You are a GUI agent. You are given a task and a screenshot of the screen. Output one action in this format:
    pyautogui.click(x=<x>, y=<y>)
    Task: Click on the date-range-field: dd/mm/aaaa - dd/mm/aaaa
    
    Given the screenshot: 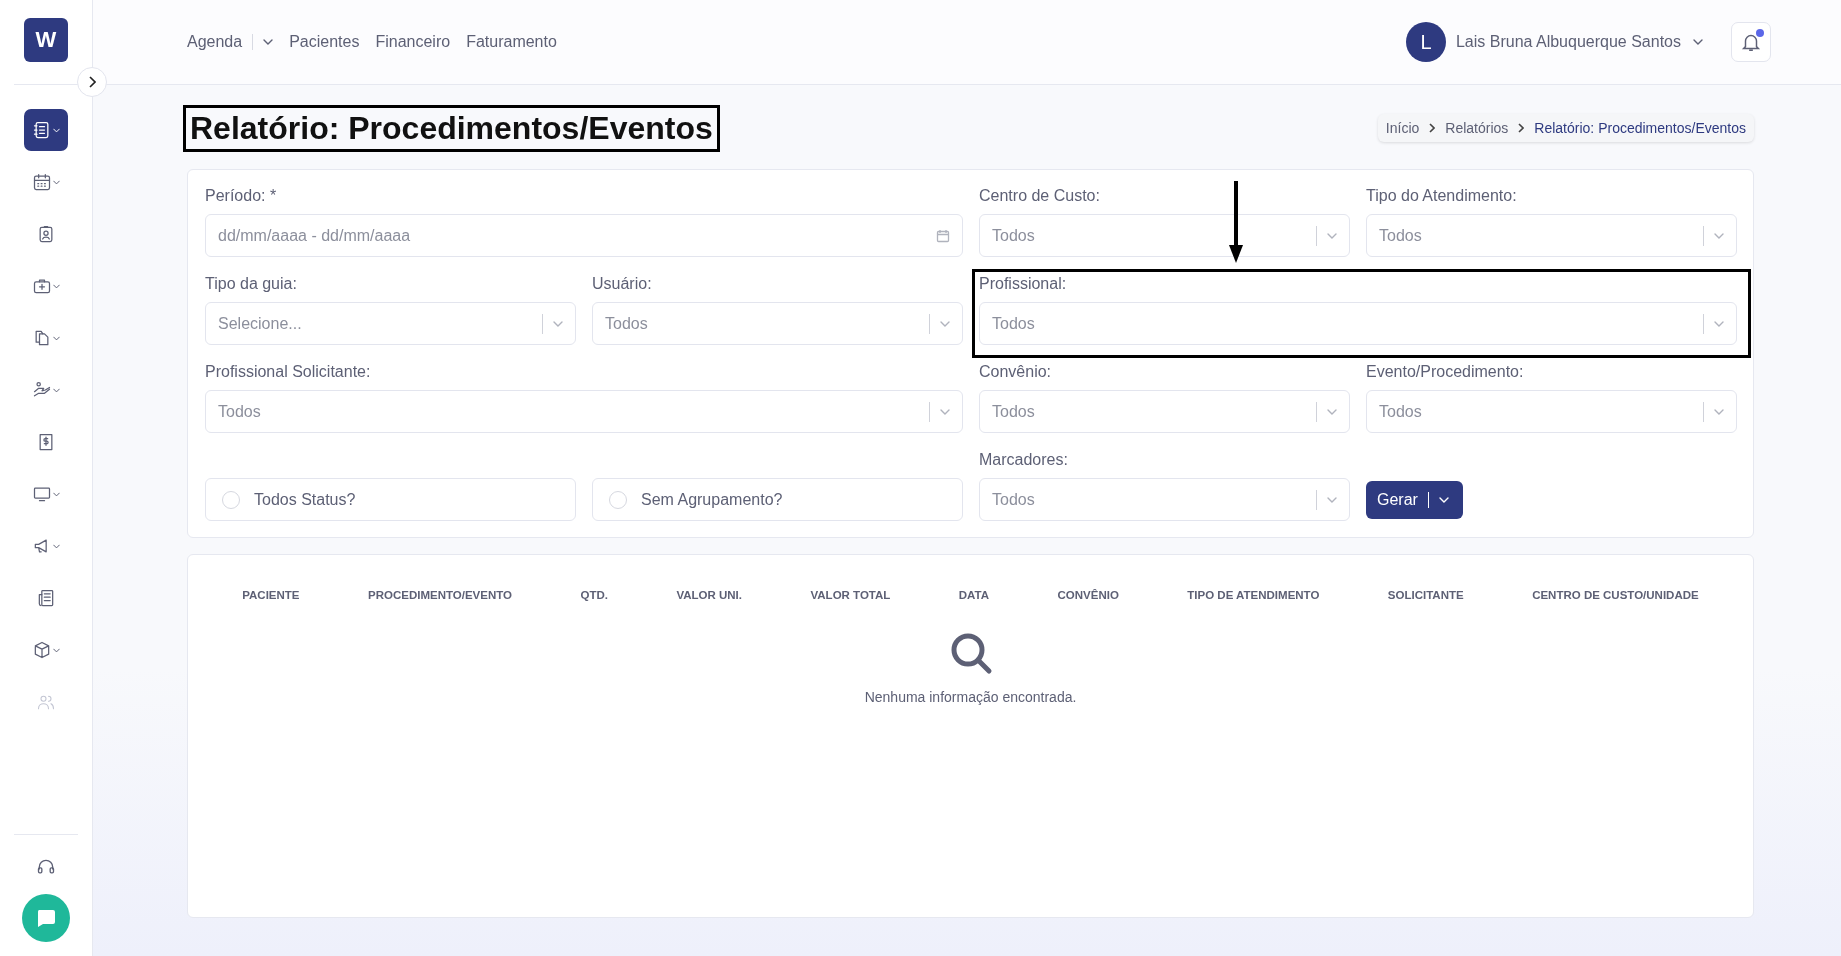 What is the action you would take?
    pyautogui.click(x=584, y=235)
    